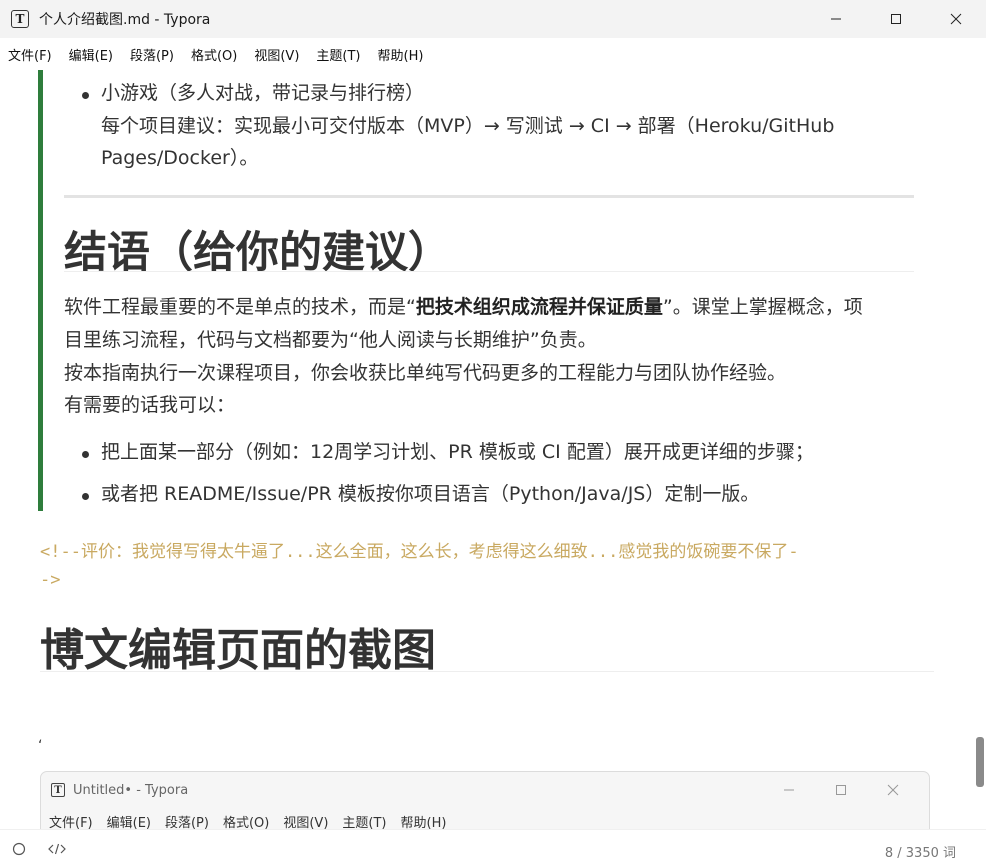 The width and height of the screenshot is (986, 867). I want to click on outline-circle-icon, so click(19, 848).